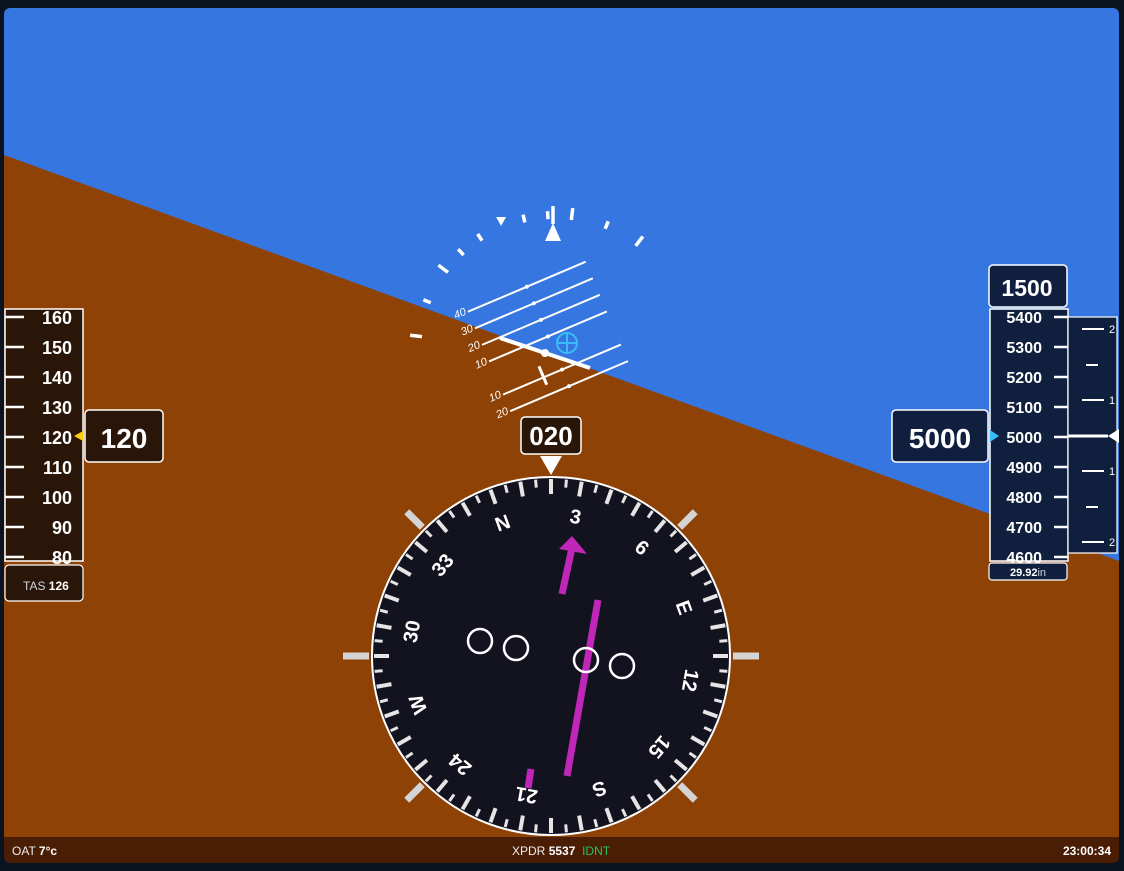 The height and width of the screenshot is (871, 1124). I want to click on altitude-tick-label: 5200, so click(1024, 378).